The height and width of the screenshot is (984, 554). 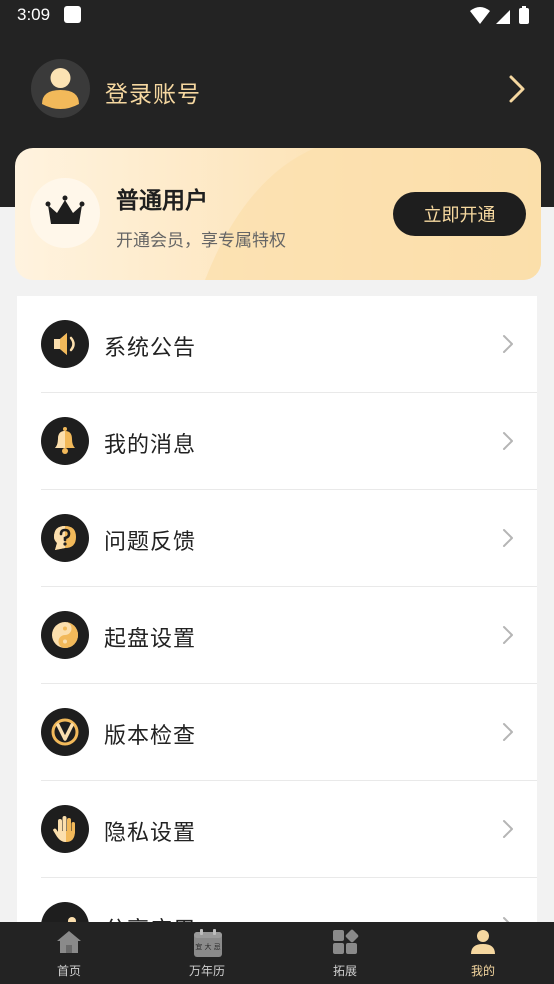 I want to click on menu-item-privacy: 隐私设置, so click(x=277, y=829).